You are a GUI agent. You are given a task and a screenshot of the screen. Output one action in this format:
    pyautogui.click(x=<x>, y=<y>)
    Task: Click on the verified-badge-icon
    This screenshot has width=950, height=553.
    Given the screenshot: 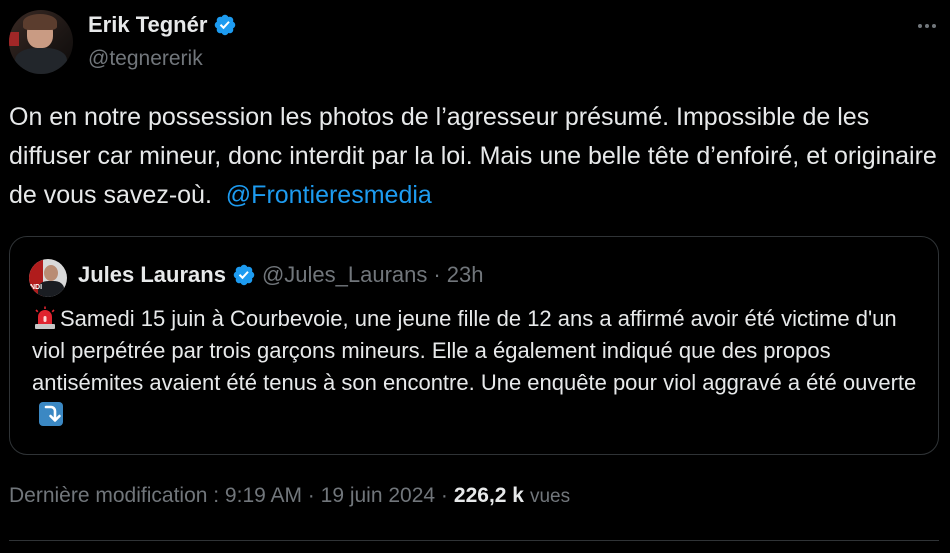 What is the action you would take?
    pyautogui.click(x=225, y=25)
    